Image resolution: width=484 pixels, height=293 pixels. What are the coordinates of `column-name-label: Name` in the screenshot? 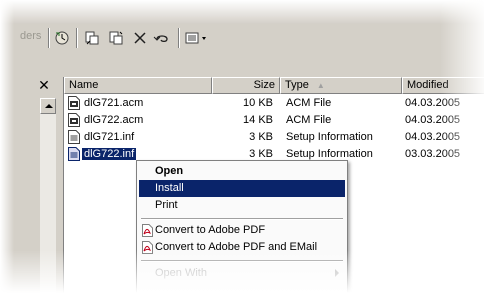 It's located at (84, 85).